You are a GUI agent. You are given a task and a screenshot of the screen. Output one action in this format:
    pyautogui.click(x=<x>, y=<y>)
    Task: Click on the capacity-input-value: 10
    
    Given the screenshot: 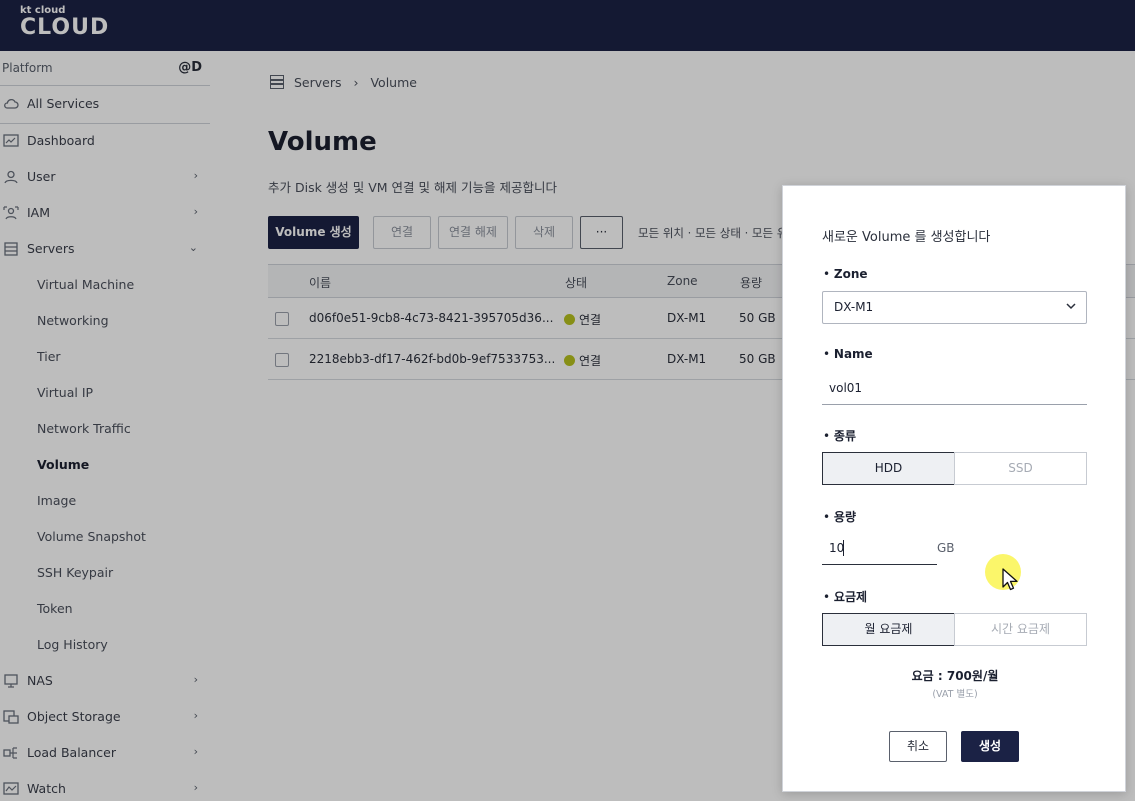 What is the action you would take?
    pyautogui.click(x=837, y=548)
    